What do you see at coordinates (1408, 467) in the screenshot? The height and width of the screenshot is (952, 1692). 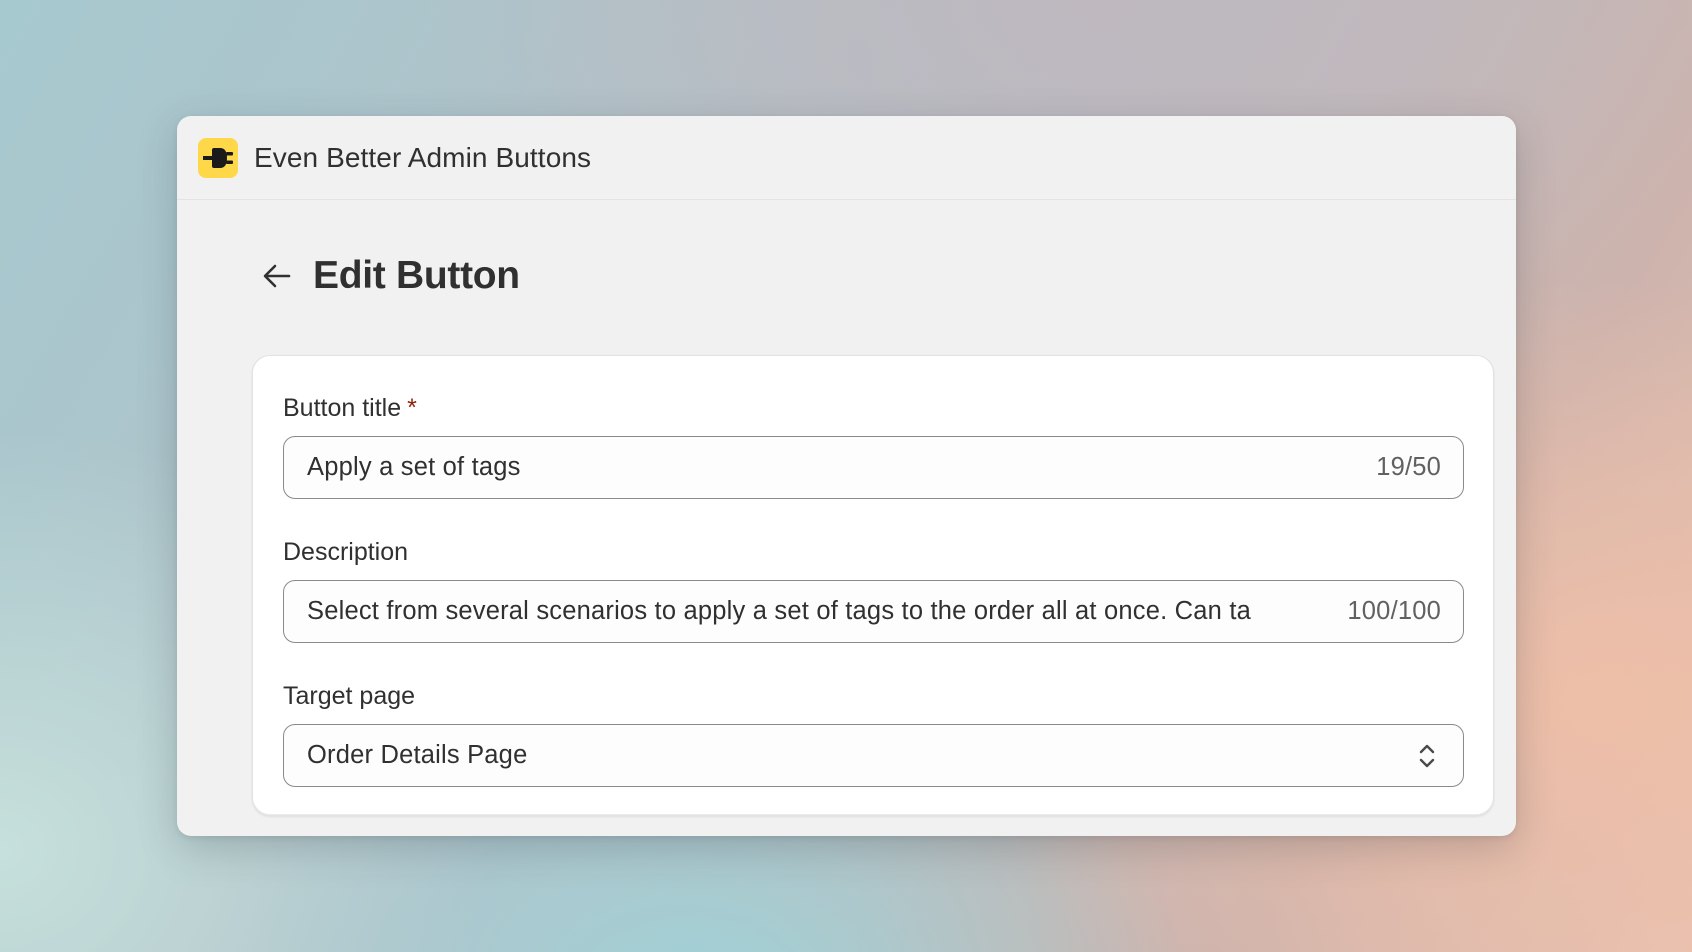 I see `button-title-counter: 19/50` at bounding box center [1408, 467].